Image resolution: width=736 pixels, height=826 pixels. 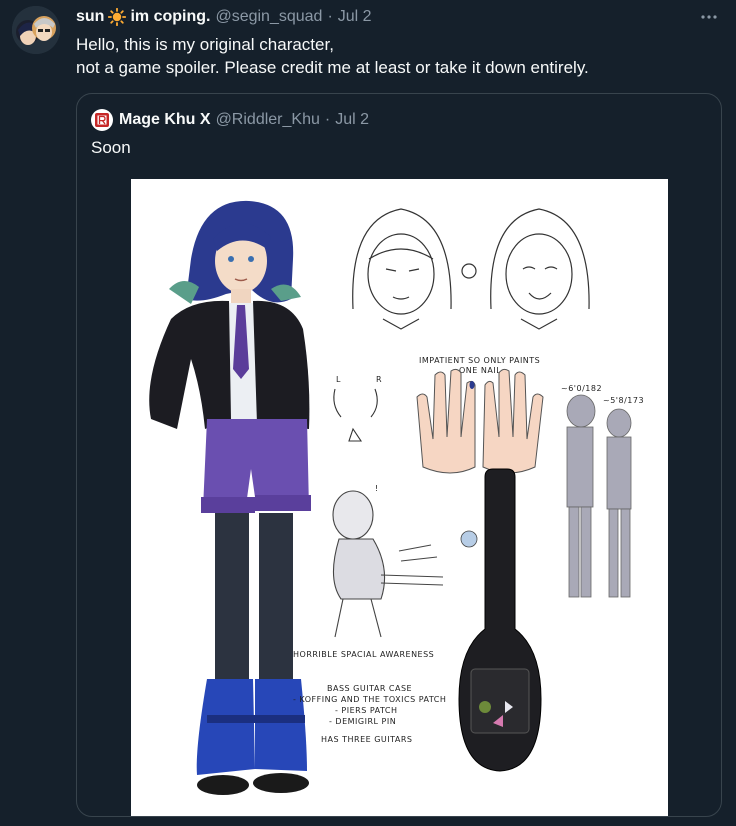 I want to click on display-name: sun, so click(x=90, y=17).